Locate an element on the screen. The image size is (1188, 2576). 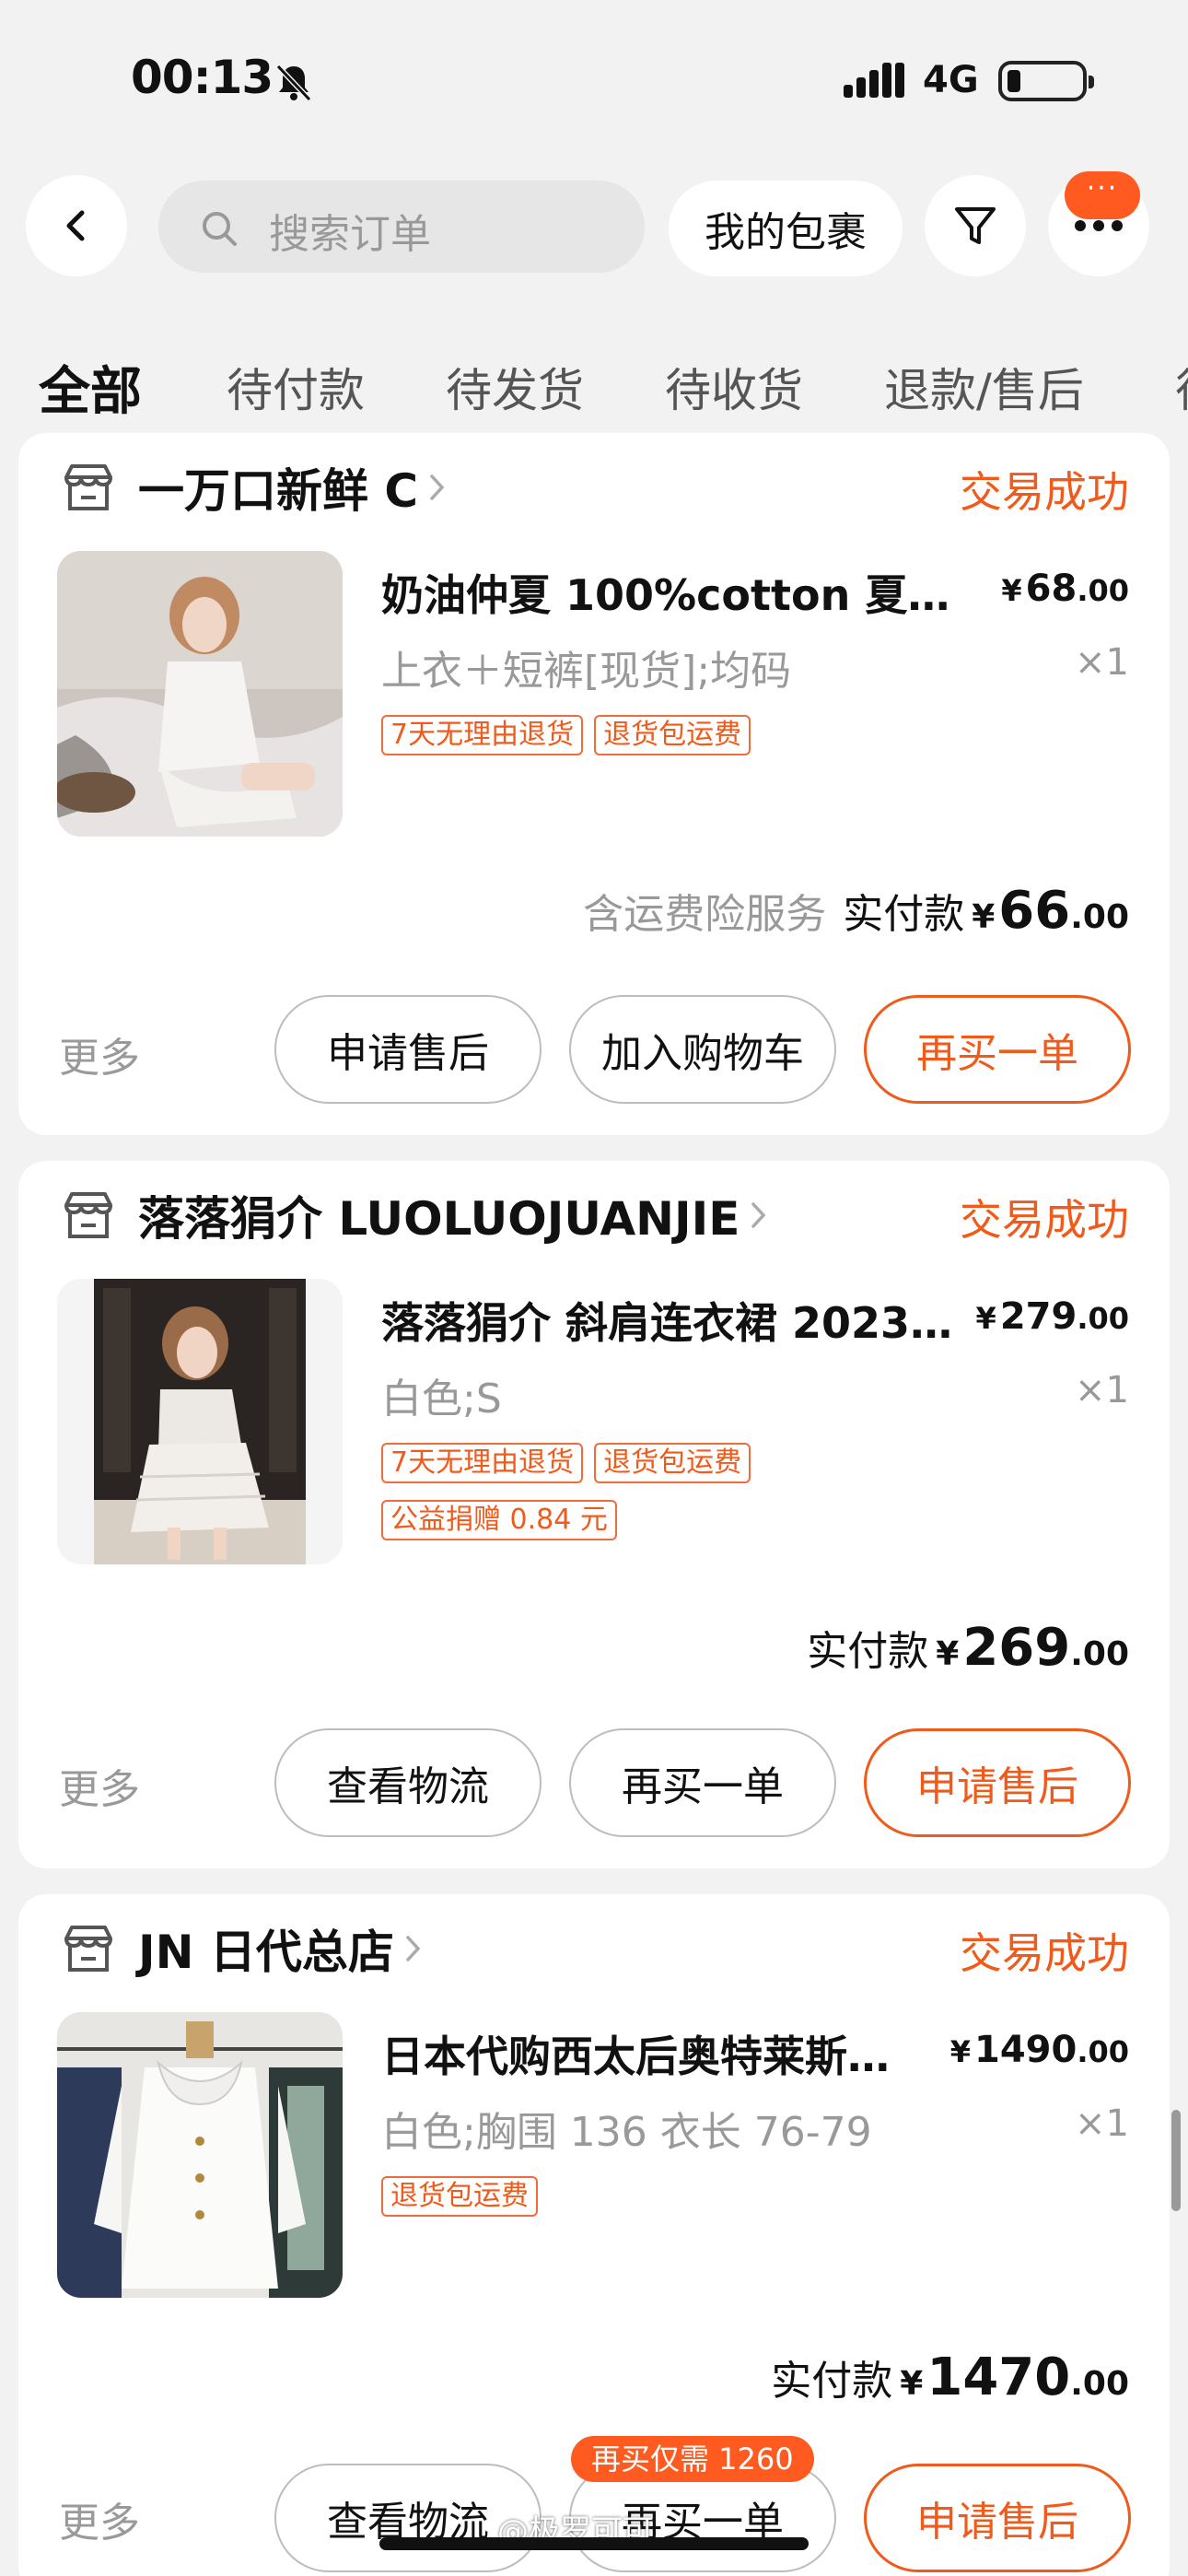
filter-icon is located at coordinates (976, 225).